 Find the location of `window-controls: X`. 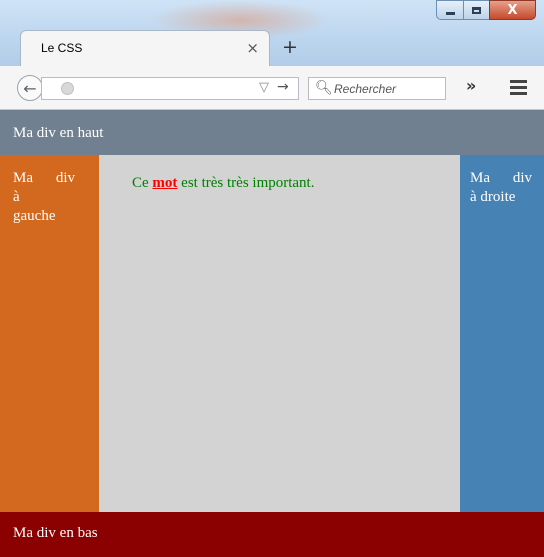

window-controls: X is located at coordinates (486, 10).